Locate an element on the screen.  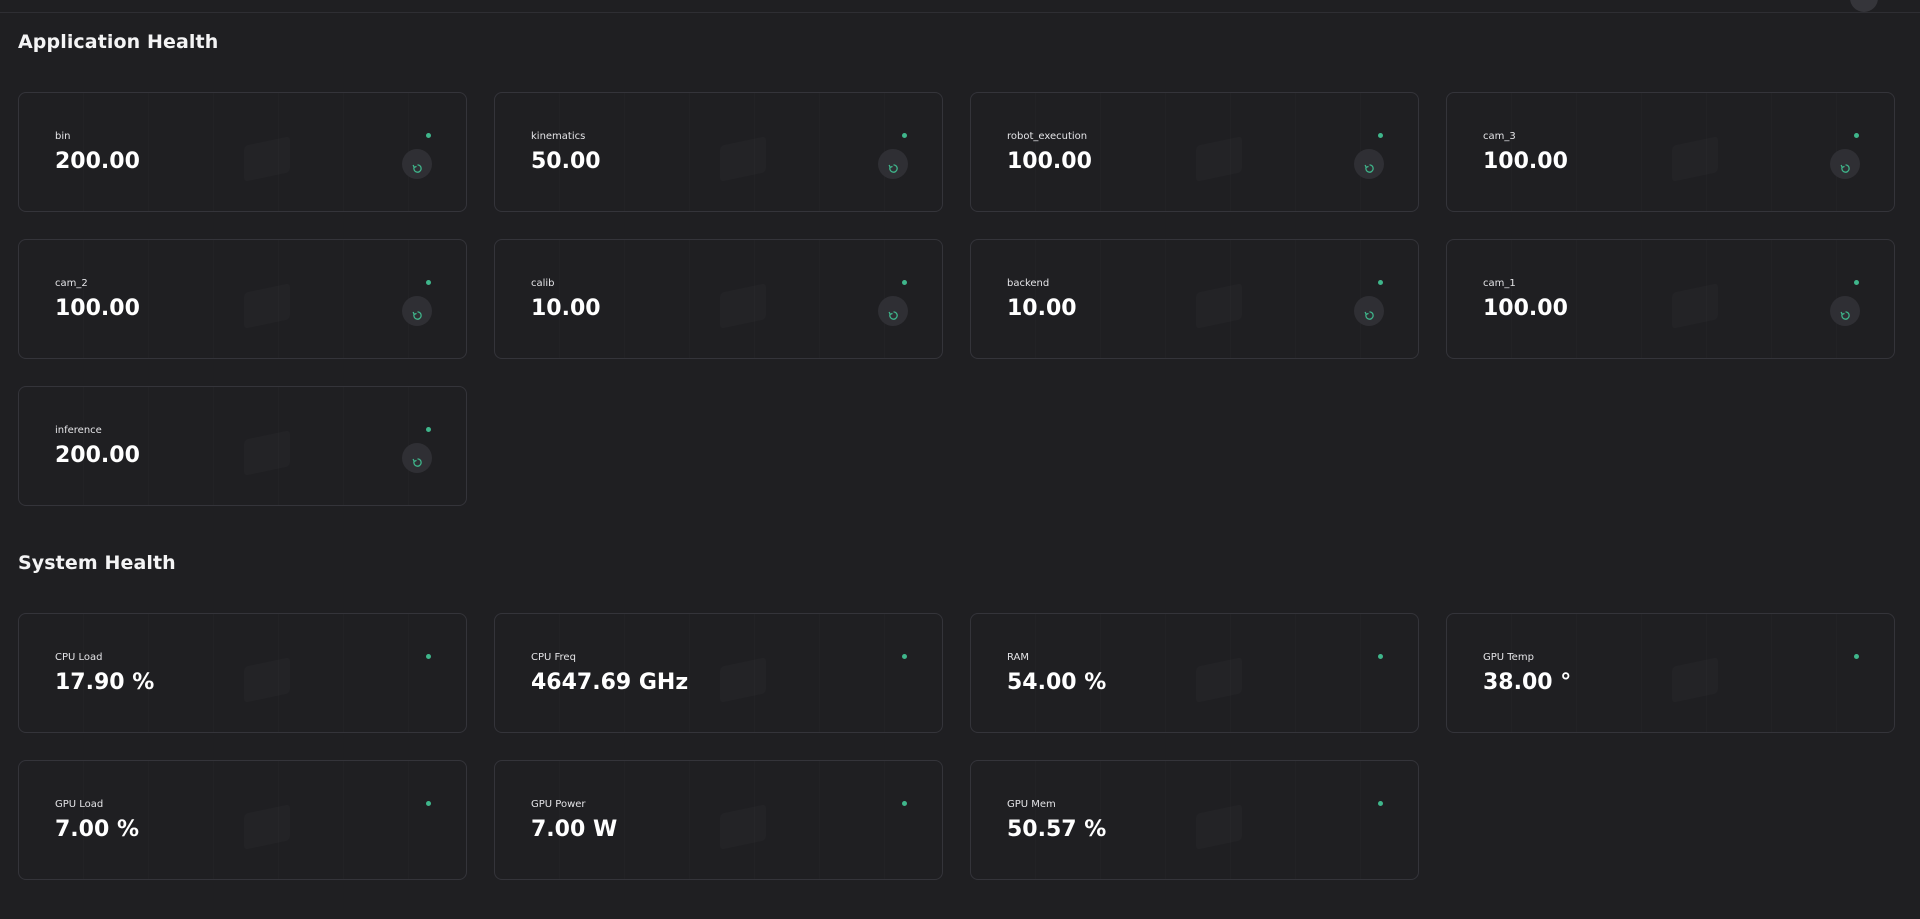
sys-card-label: GPU Load is located at coordinates (79, 804).